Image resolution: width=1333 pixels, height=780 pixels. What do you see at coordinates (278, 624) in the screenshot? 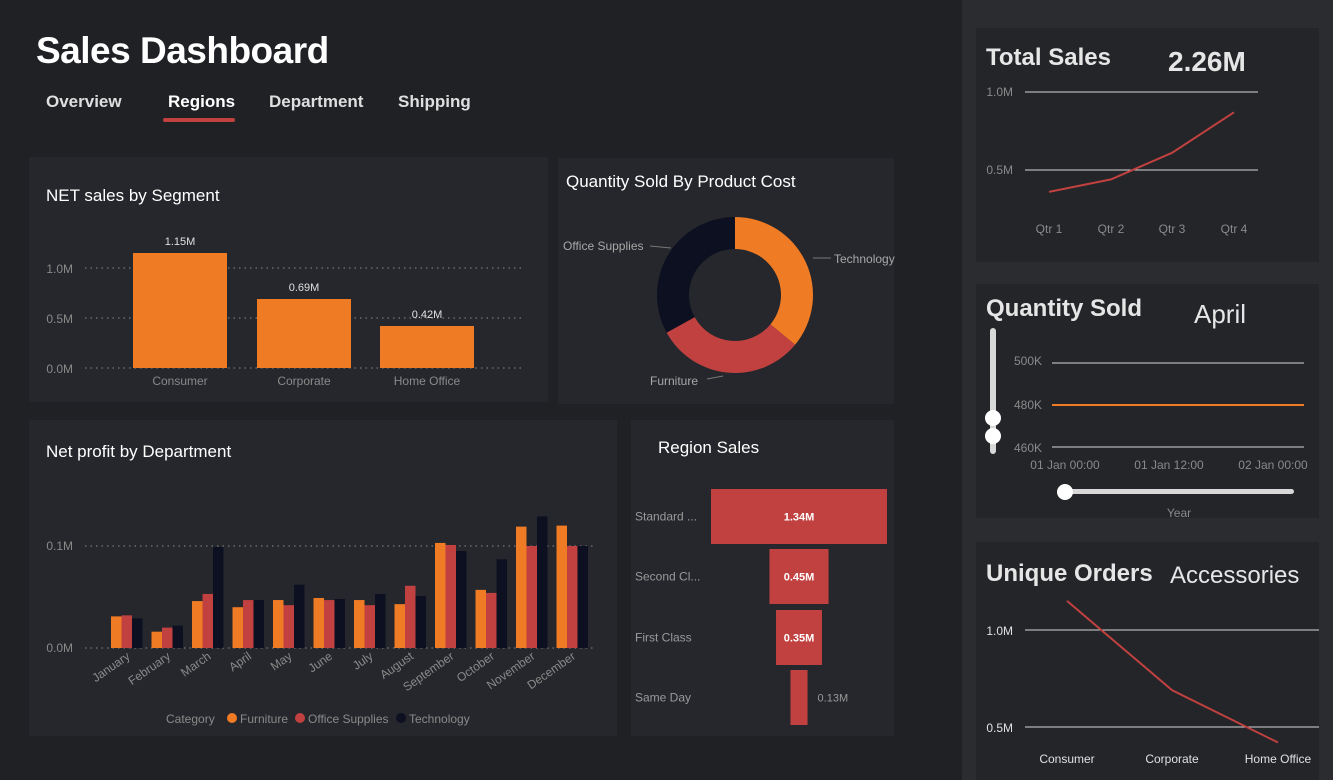
I see `bar-may-furniture` at bounding box center [278, 624].